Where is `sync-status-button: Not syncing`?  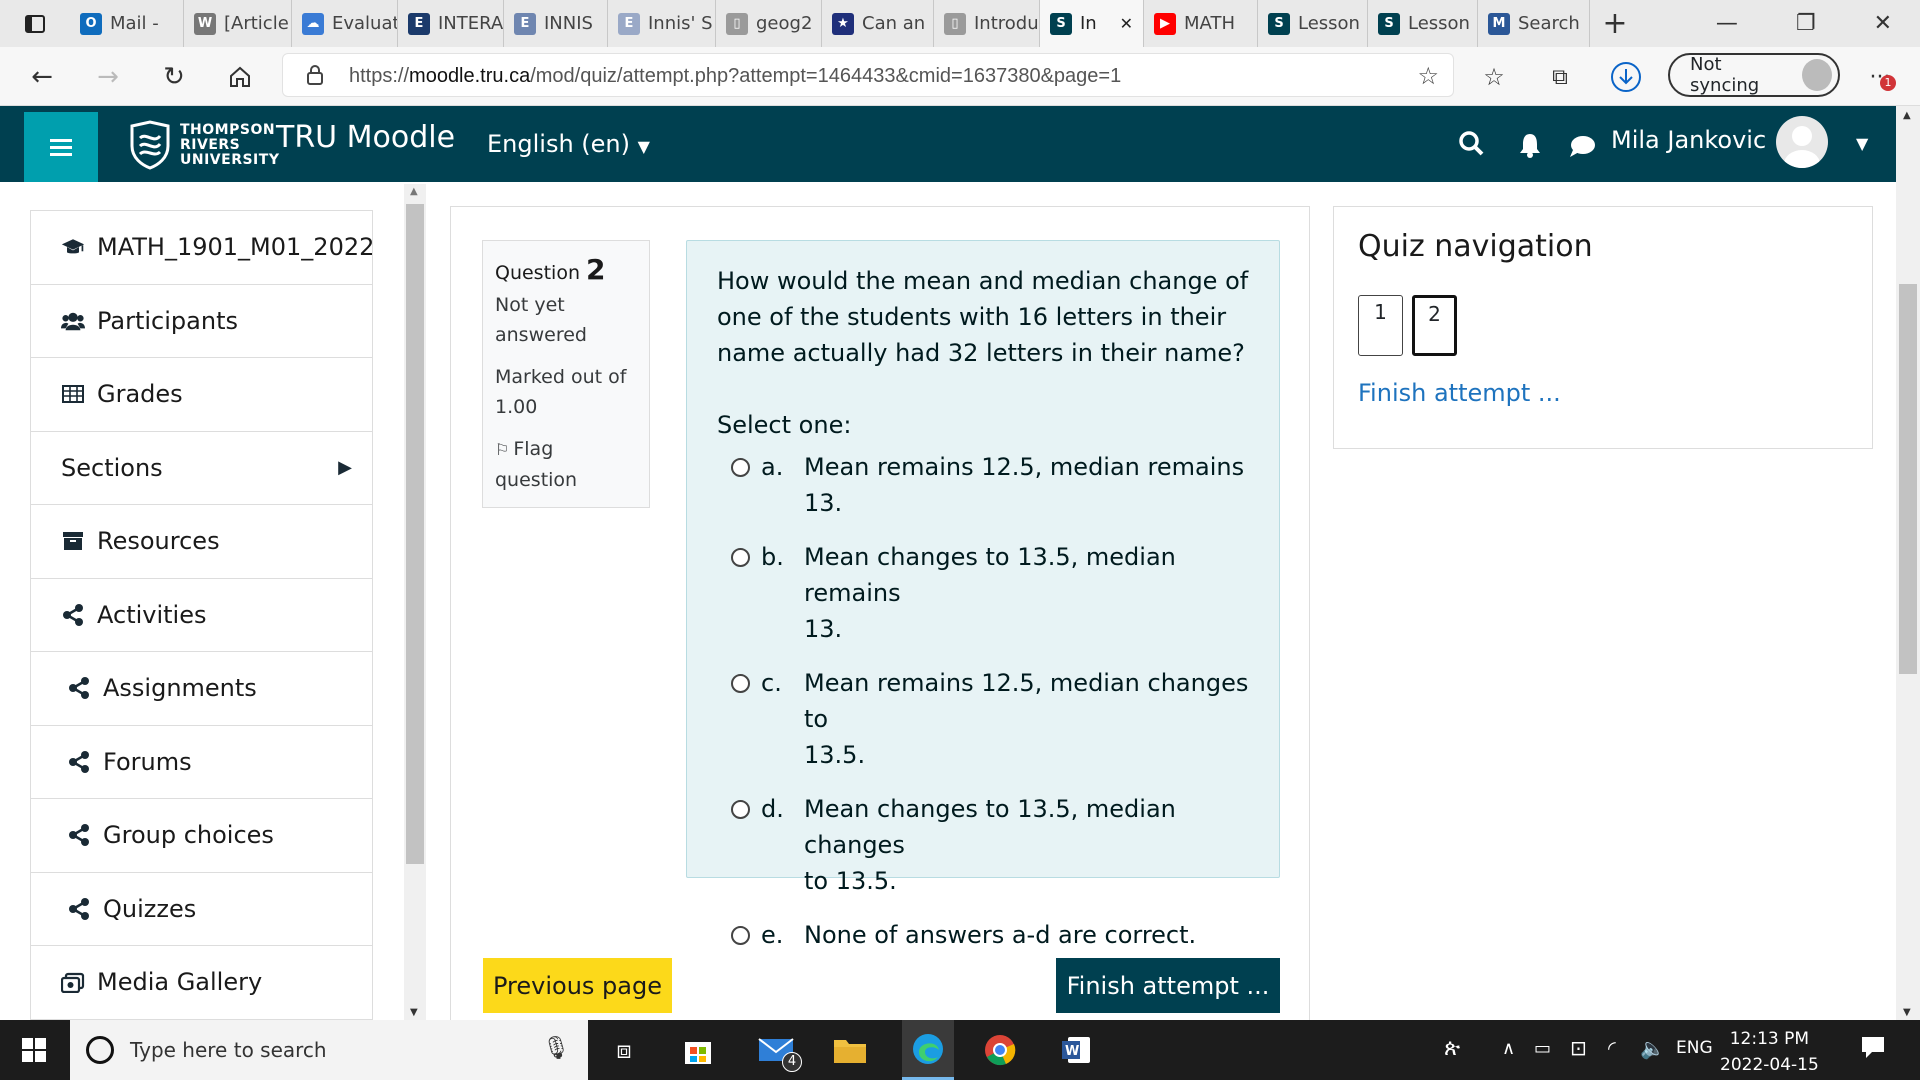
sync-status-button: Not syncing is located at coordinates (1754, 75).